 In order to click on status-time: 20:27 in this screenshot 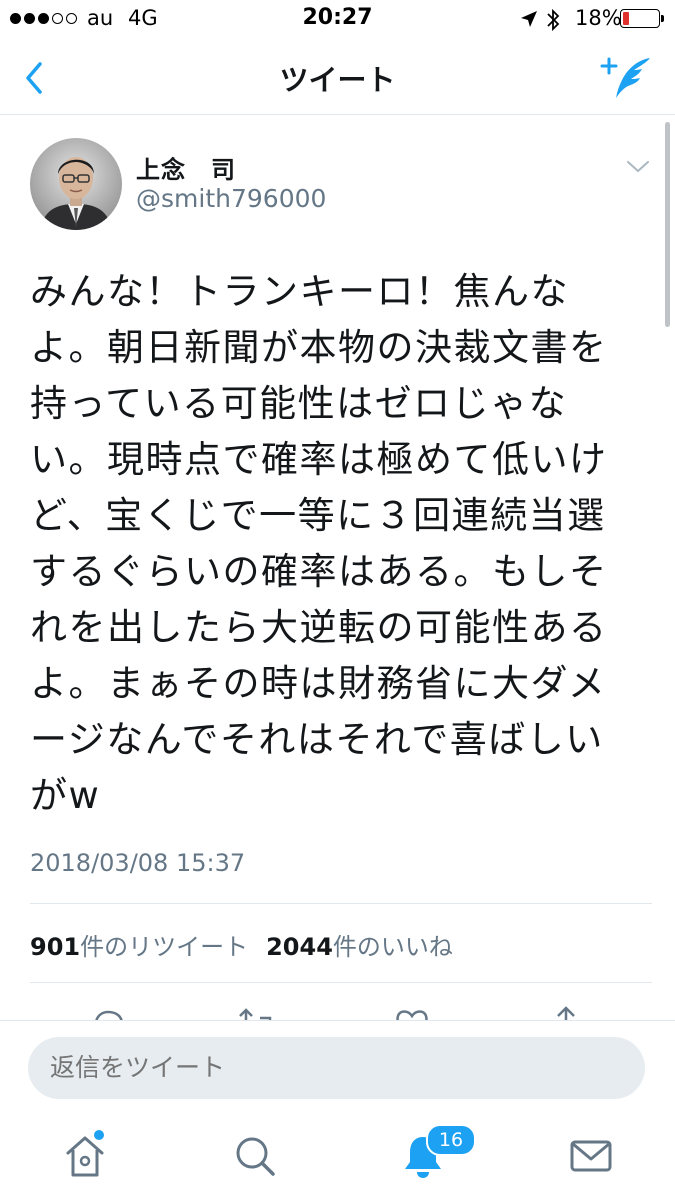, I will do `click(337, 17)`.